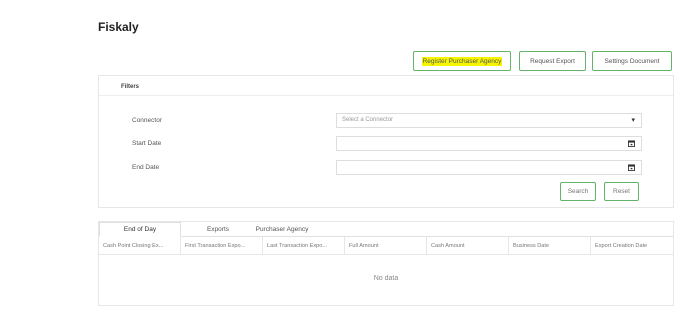 Image resolution: width=684 pixels, height=315 pixels. What do you see at coordinates (130, 87) in the screenshot?
I see `filters-title: Filters` at bounding box center [130, 87].